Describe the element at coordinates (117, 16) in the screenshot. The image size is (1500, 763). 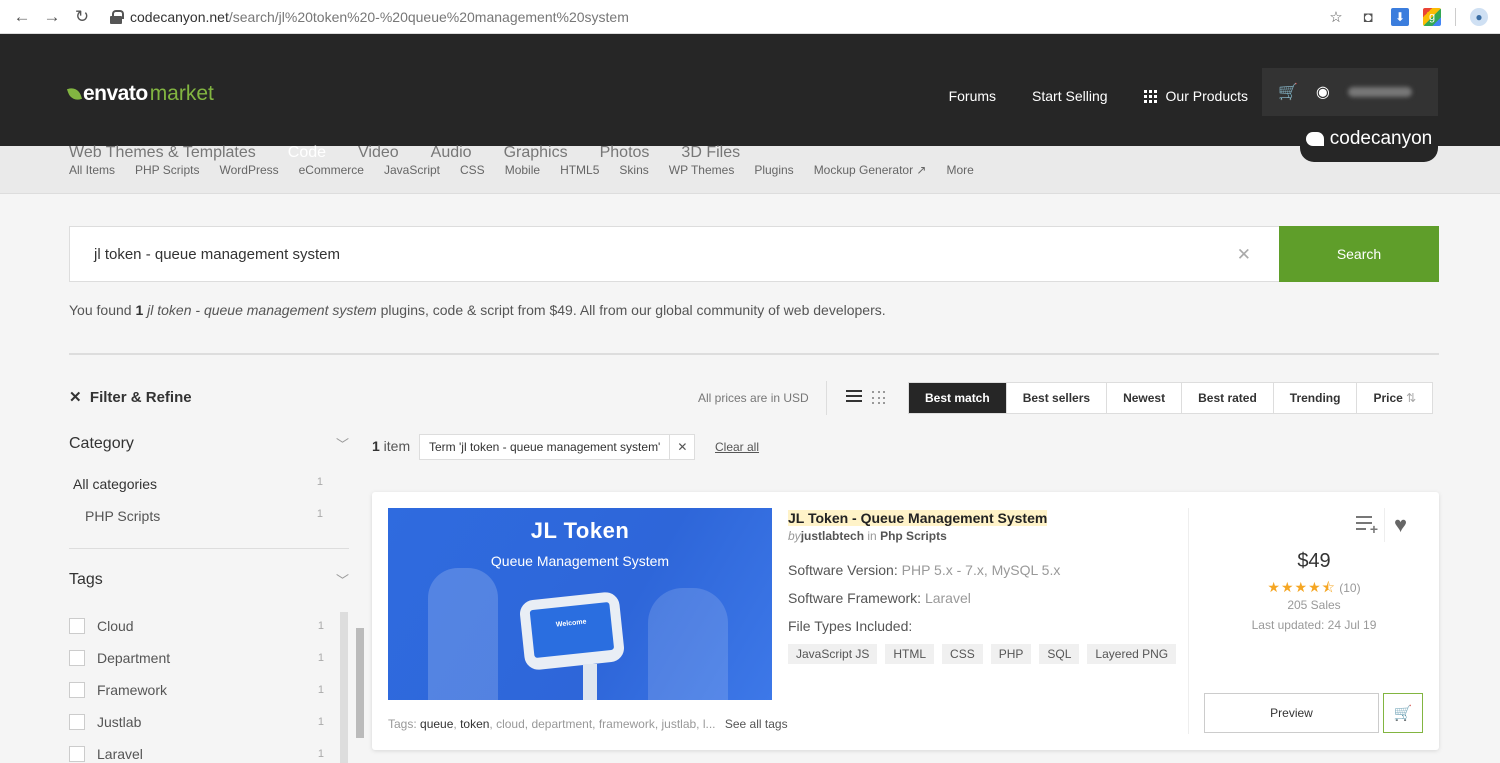
I see `lock-icon` at that location.